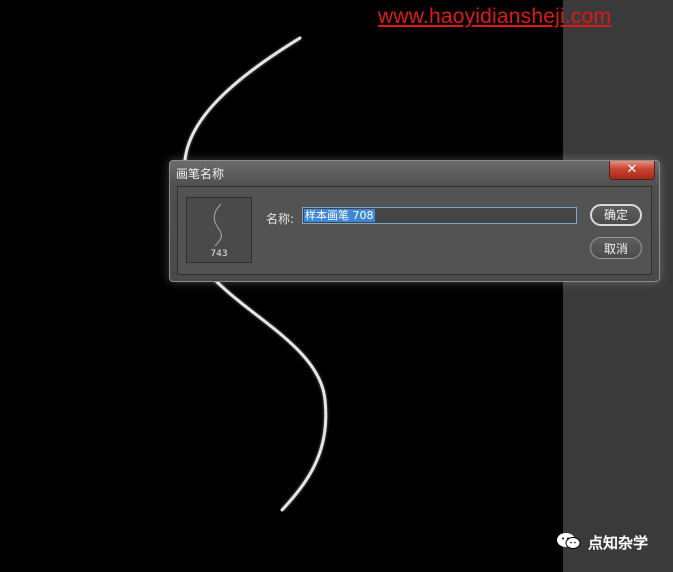  I want to click on close-button: ✕, so click(632, 170).